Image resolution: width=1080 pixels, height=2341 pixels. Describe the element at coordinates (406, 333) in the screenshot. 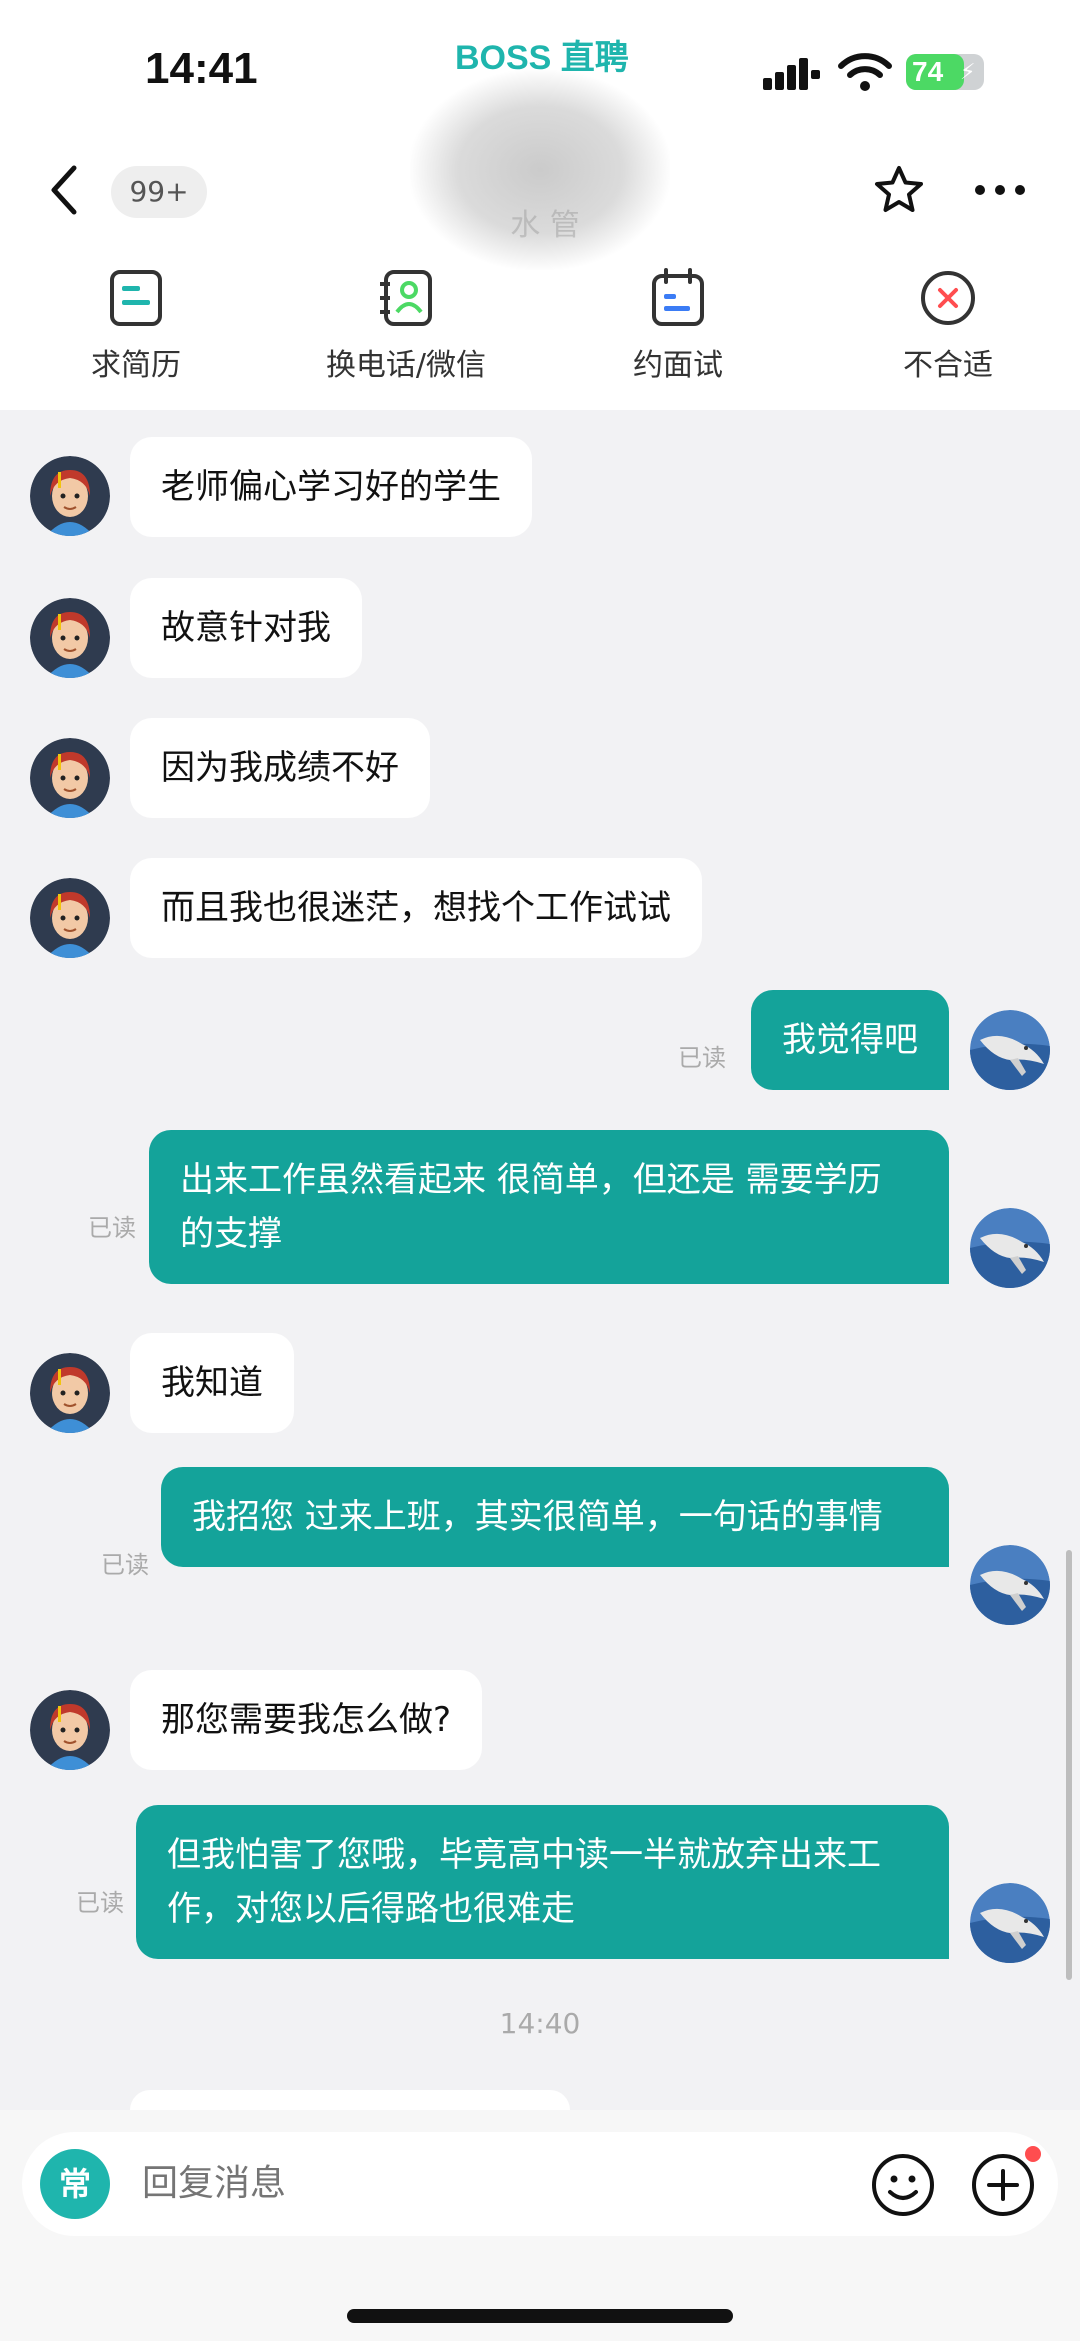

I see `action-exchange-contact: 换电话/微信` at that location.